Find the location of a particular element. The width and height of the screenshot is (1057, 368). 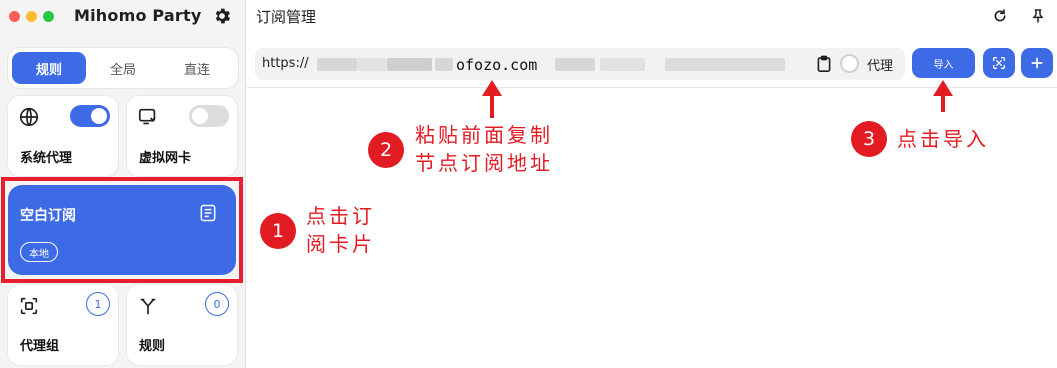

step-3-text: 点击导入 is located at coordinates (943, 139).